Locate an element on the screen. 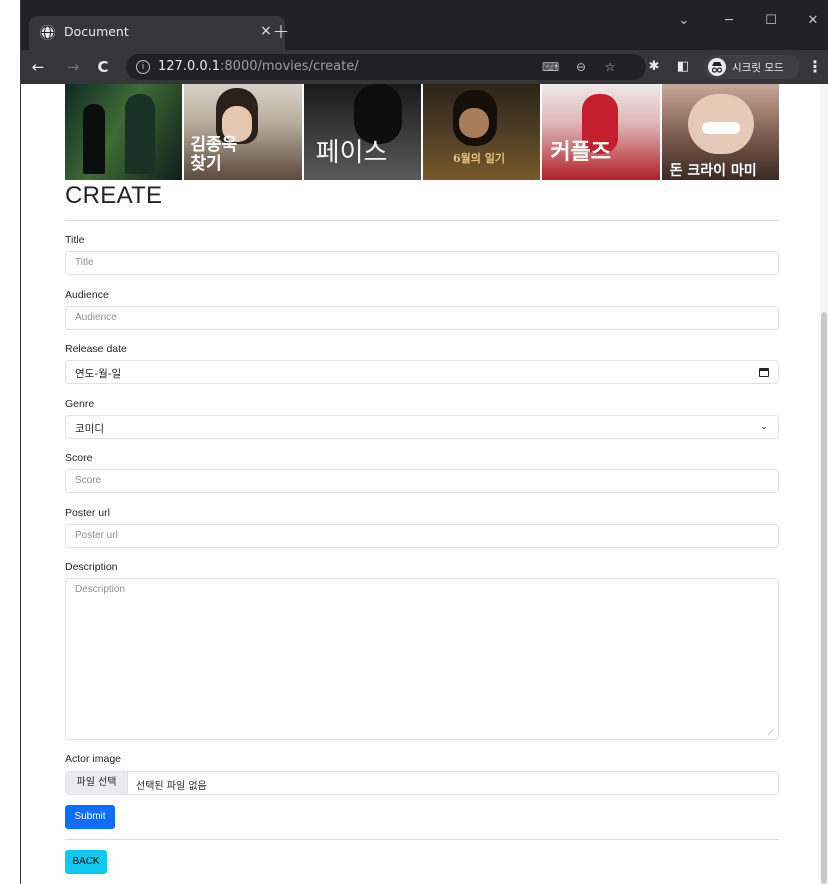  description-placeholder: Description is located at coordinates (100, 589).